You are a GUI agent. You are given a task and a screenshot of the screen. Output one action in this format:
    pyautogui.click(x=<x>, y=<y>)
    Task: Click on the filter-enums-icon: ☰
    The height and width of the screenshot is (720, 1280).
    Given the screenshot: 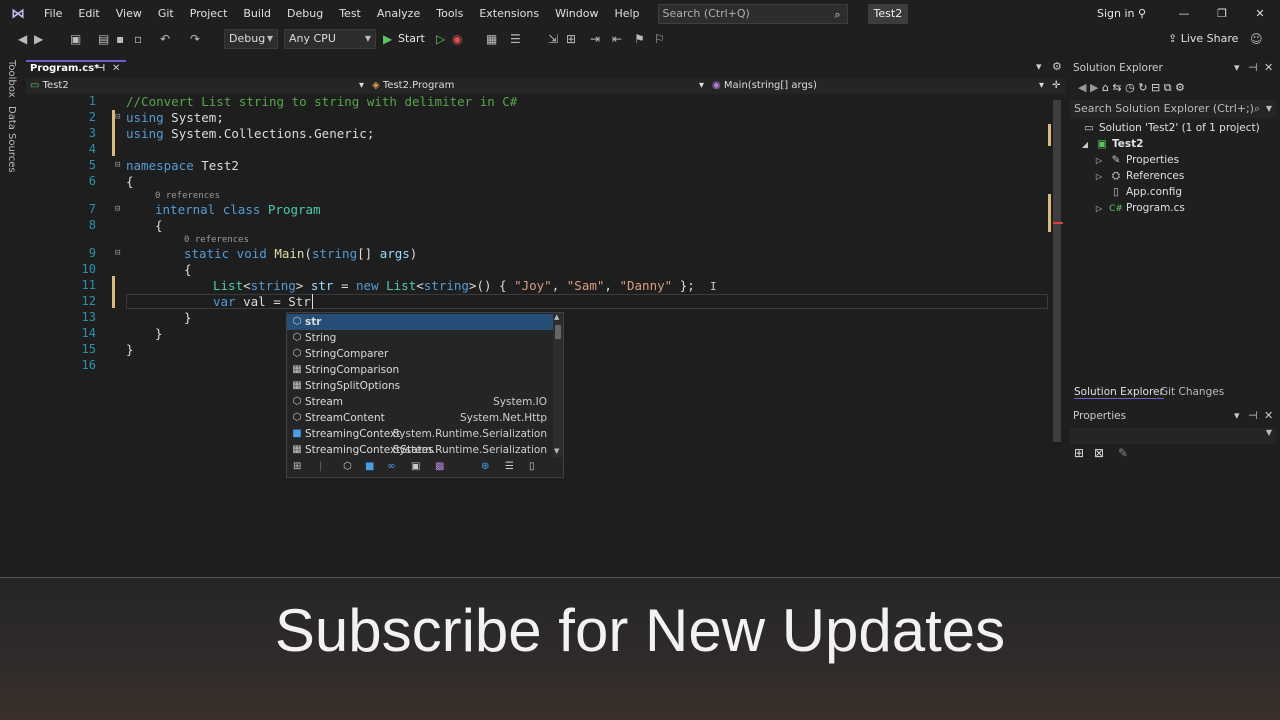 What is the action you would take?
    pyautogui.click(x=509, y=467)
    